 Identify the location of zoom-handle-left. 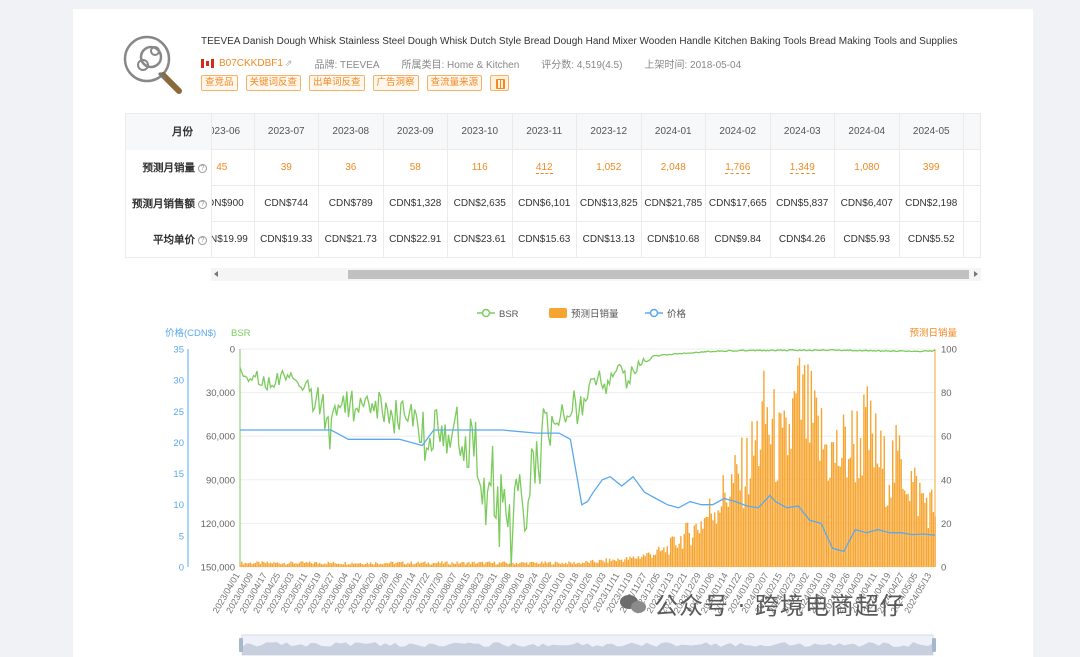
(241, 645).